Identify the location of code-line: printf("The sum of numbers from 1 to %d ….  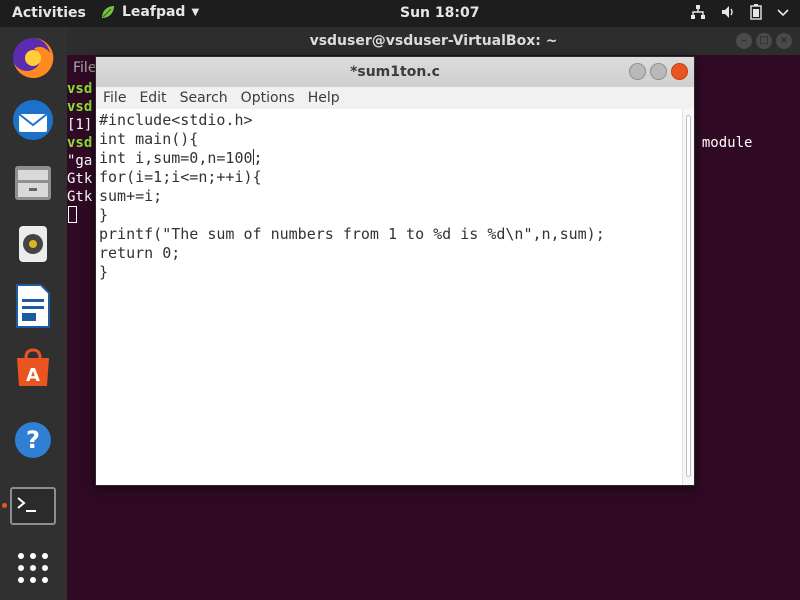
(352, 234).